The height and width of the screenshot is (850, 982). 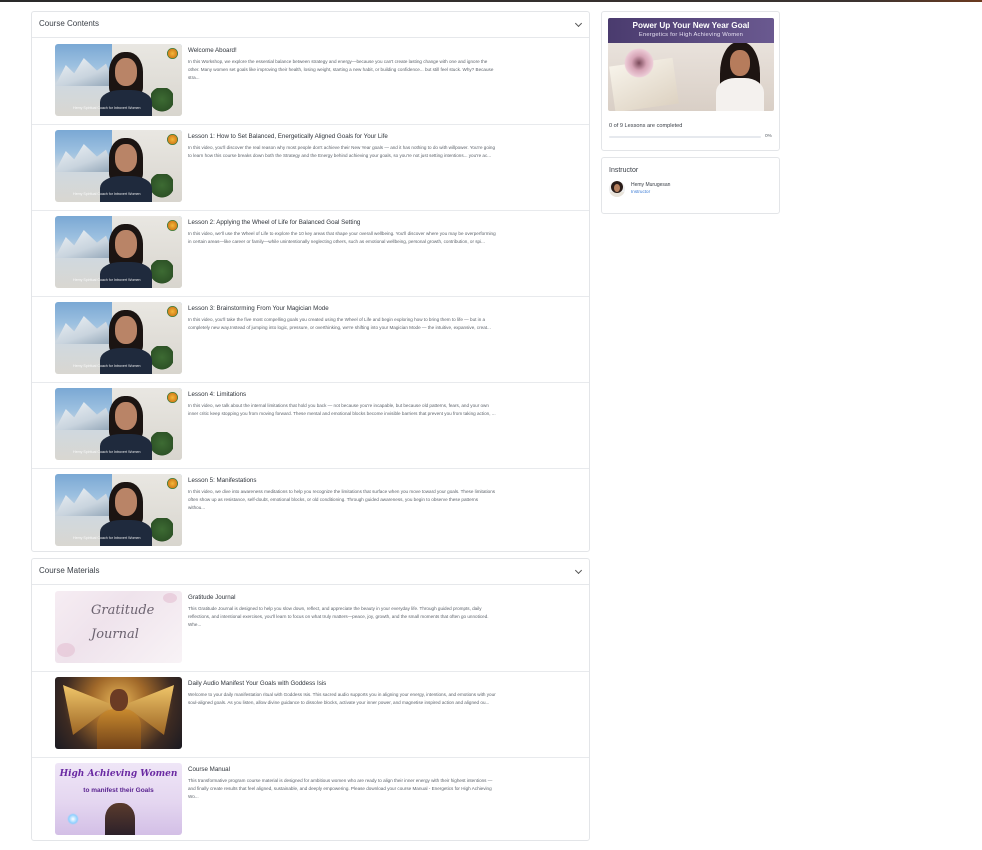 I want to click on progress-bar, so click(x=685, y=137).